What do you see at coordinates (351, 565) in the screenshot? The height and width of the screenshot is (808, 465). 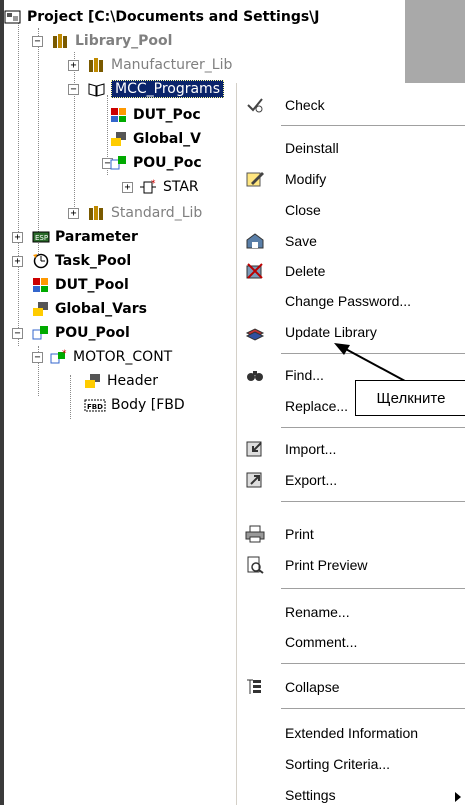 I see `menu-item-print-preview: Print Preview` at bounding box center [351, 565].